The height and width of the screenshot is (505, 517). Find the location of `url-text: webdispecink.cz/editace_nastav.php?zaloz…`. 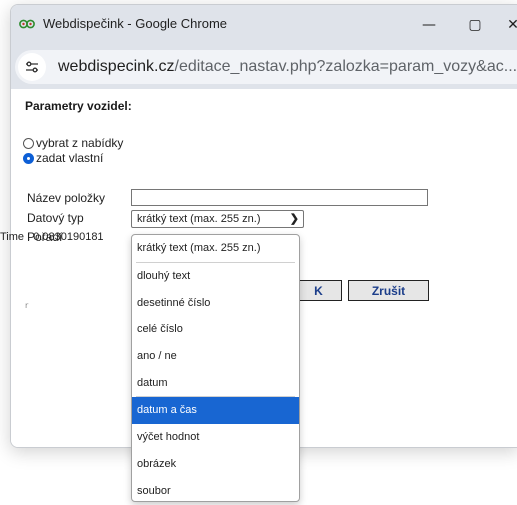

url-text: webdispecink.cz/editace_nastav.php?zaloz… is located at coordinates (287, 67).